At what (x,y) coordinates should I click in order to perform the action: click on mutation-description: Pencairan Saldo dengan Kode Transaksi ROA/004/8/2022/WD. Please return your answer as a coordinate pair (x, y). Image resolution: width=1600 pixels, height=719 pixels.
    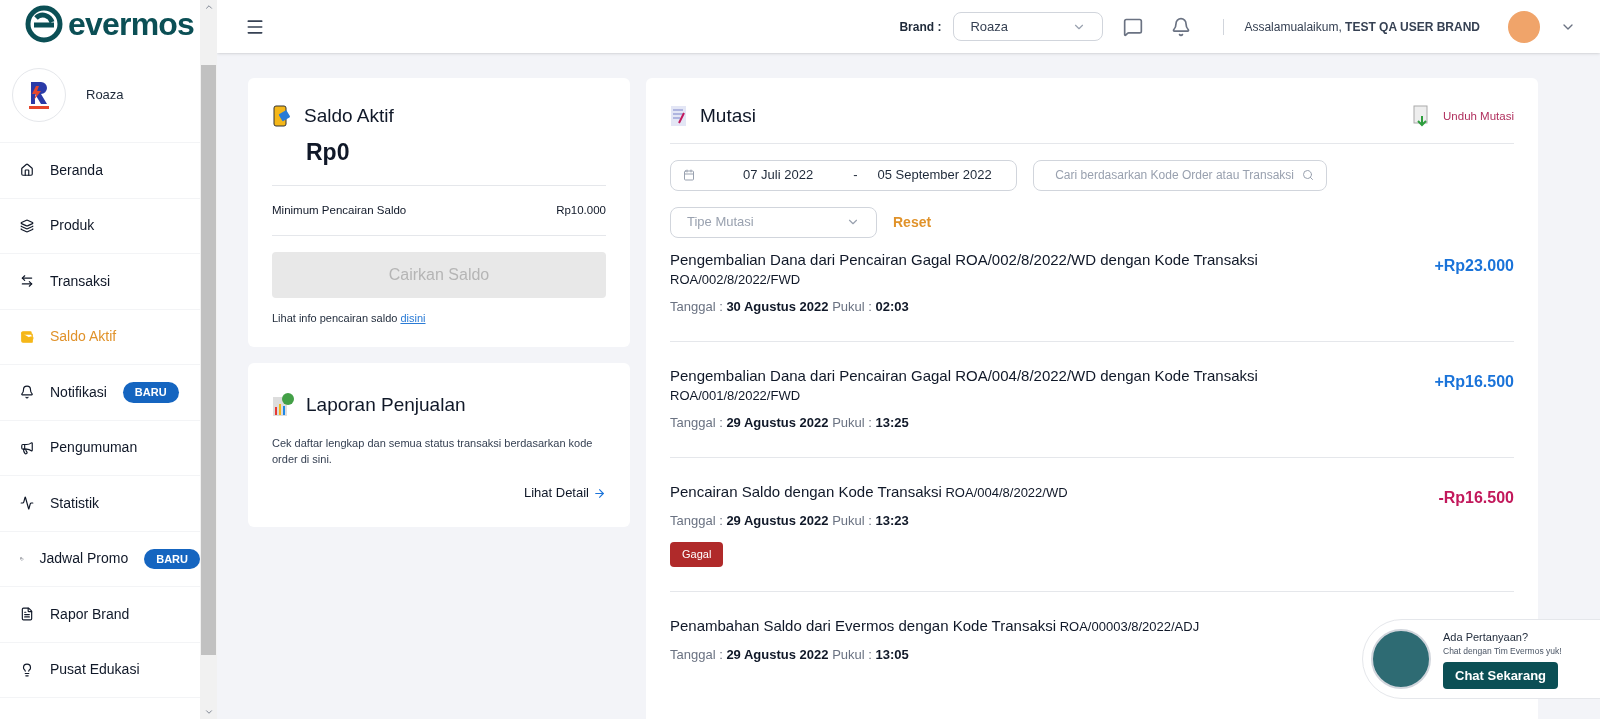
    Looking at the image, I should click on (869, 491).